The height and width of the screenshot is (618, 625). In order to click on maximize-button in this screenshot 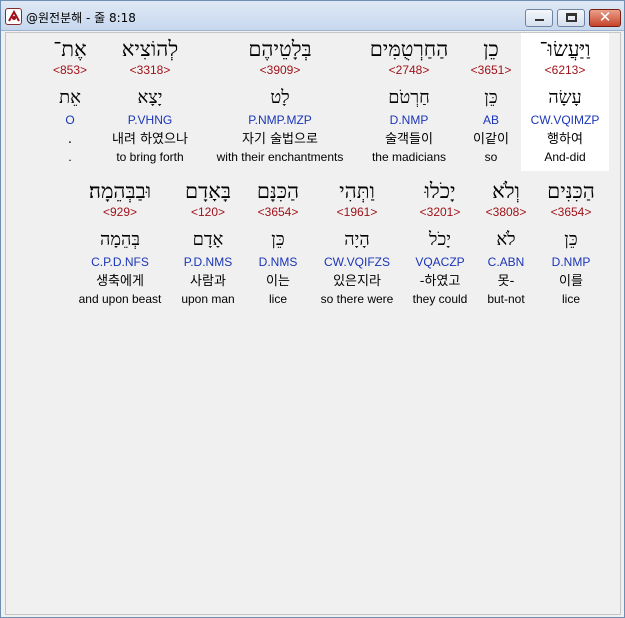, I will do `click(571, 18)`.